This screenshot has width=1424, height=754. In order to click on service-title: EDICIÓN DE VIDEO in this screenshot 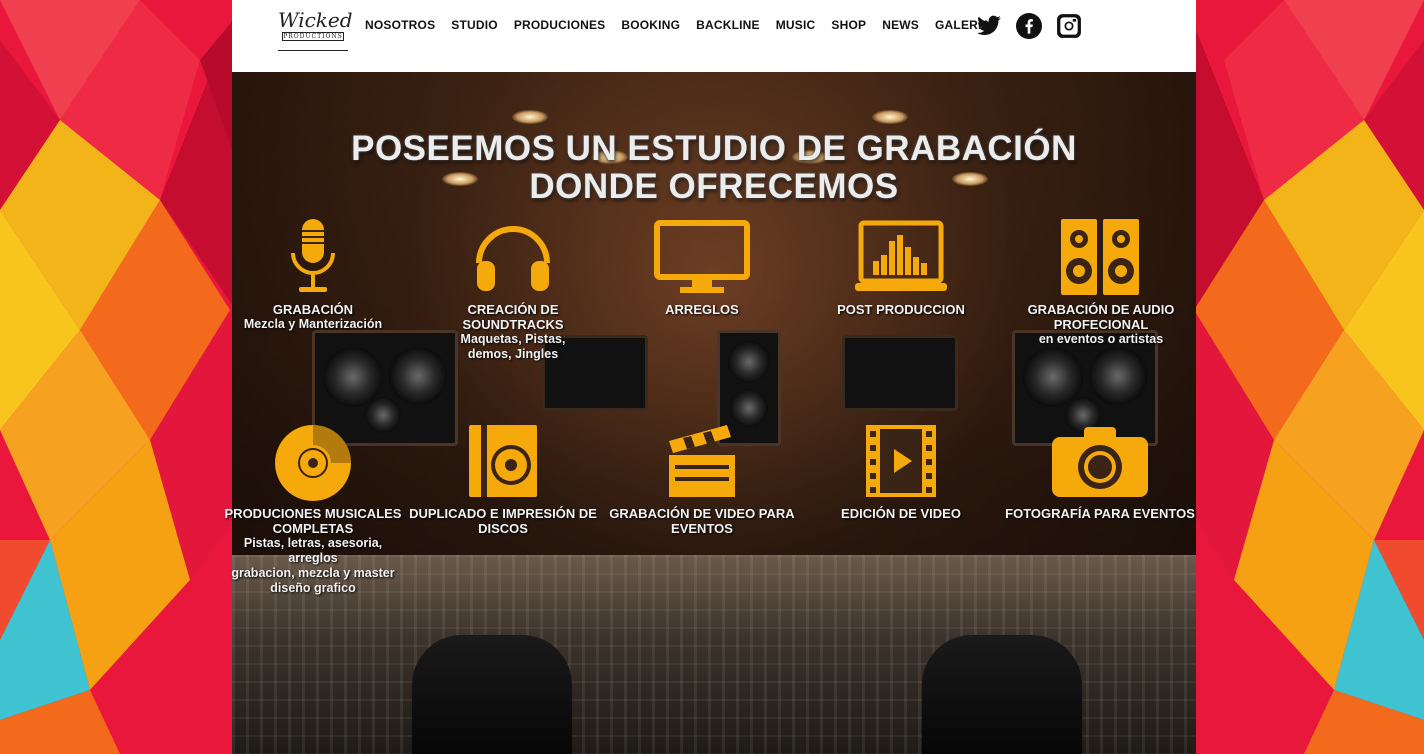, I will do `click(901, 513)`.